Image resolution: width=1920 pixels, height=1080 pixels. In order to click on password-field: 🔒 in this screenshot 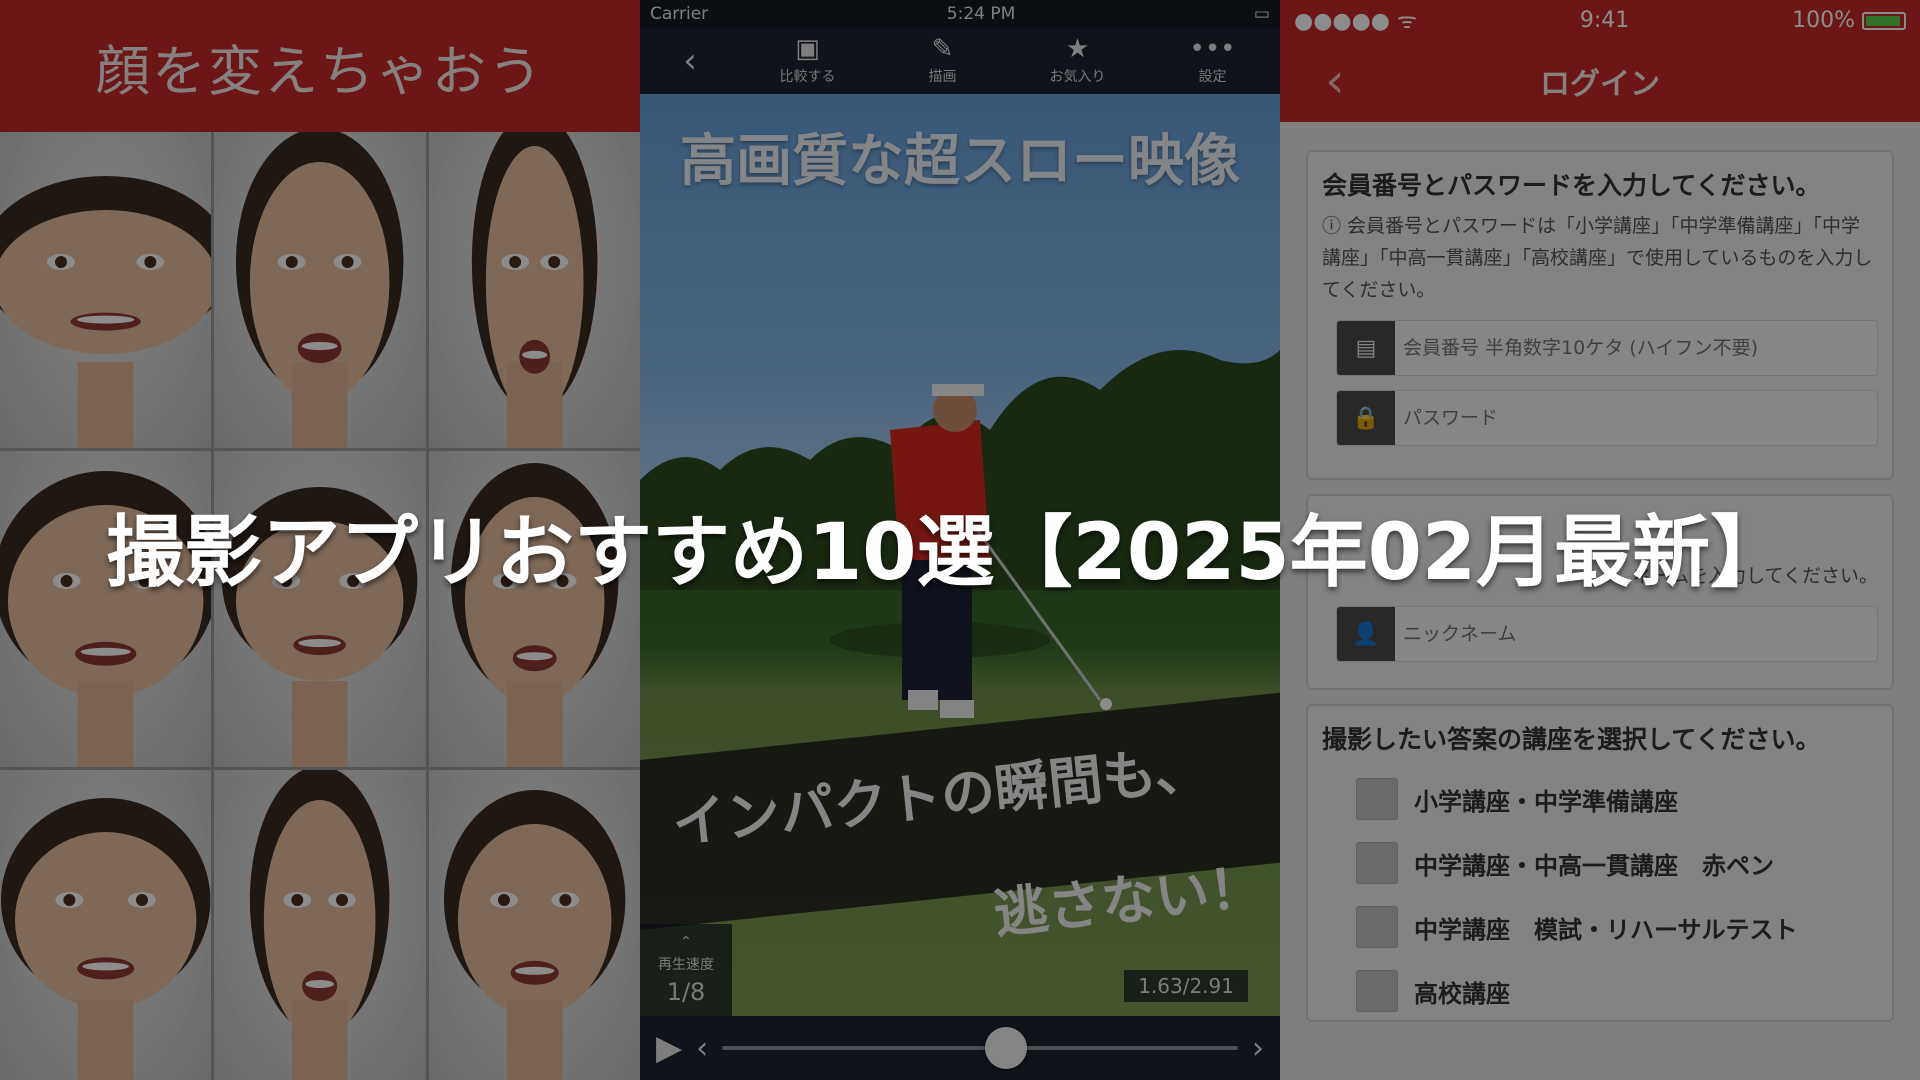, I will do `click(1607, 418)`.